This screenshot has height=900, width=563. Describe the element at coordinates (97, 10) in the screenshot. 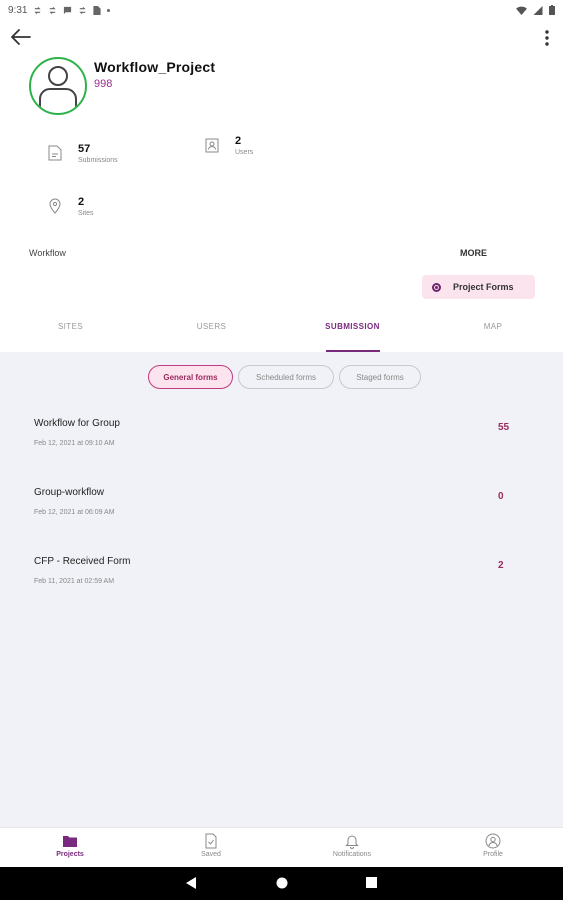

I see `sim-icon` at that location.